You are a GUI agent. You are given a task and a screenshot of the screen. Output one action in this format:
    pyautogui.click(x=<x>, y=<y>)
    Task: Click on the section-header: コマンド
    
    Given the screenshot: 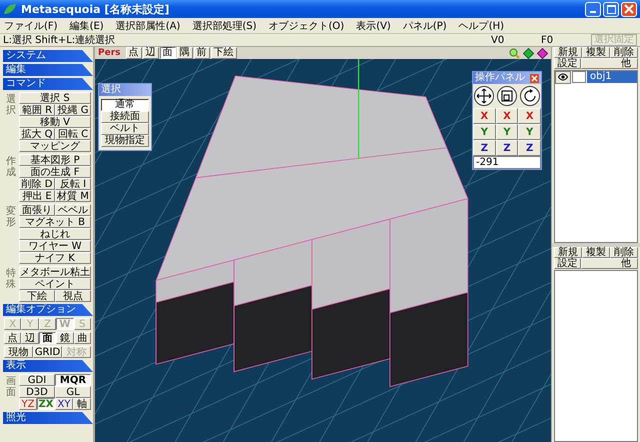 What is the action you would take?
    pyautogui.click(x=48, y=84)
    